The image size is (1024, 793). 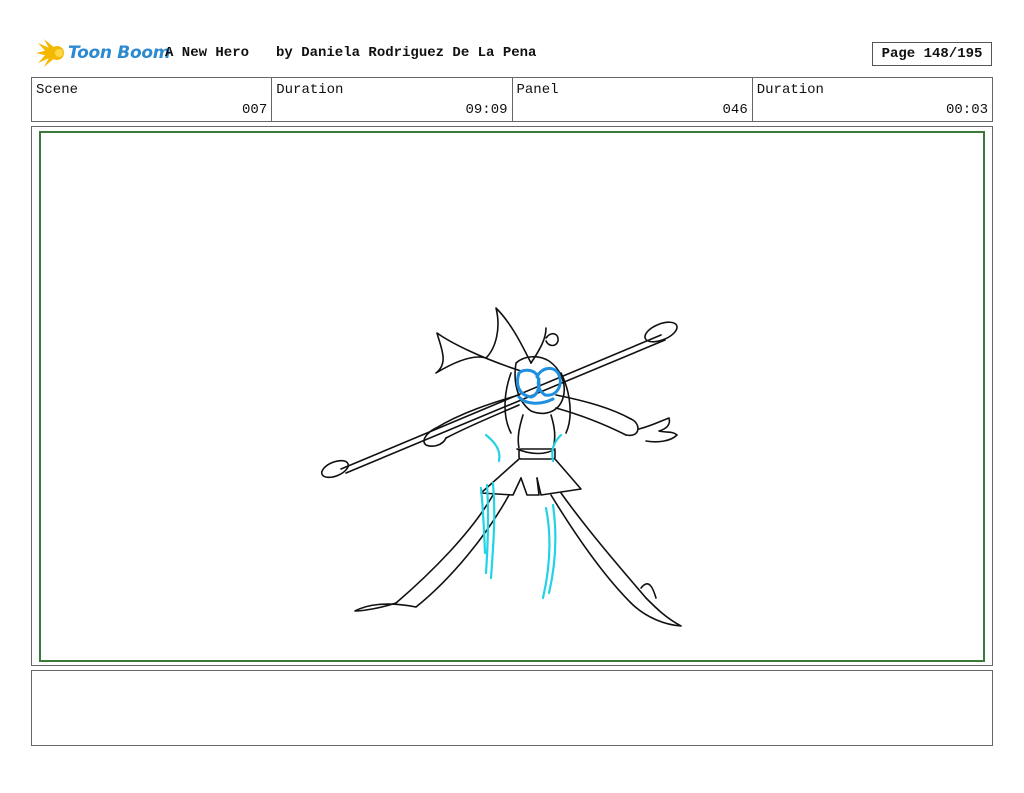 What do you see at coordinates (932, 54) in the screenshot?
I see `page-indicator: Page 148/195` at bounding box center [932, 54].